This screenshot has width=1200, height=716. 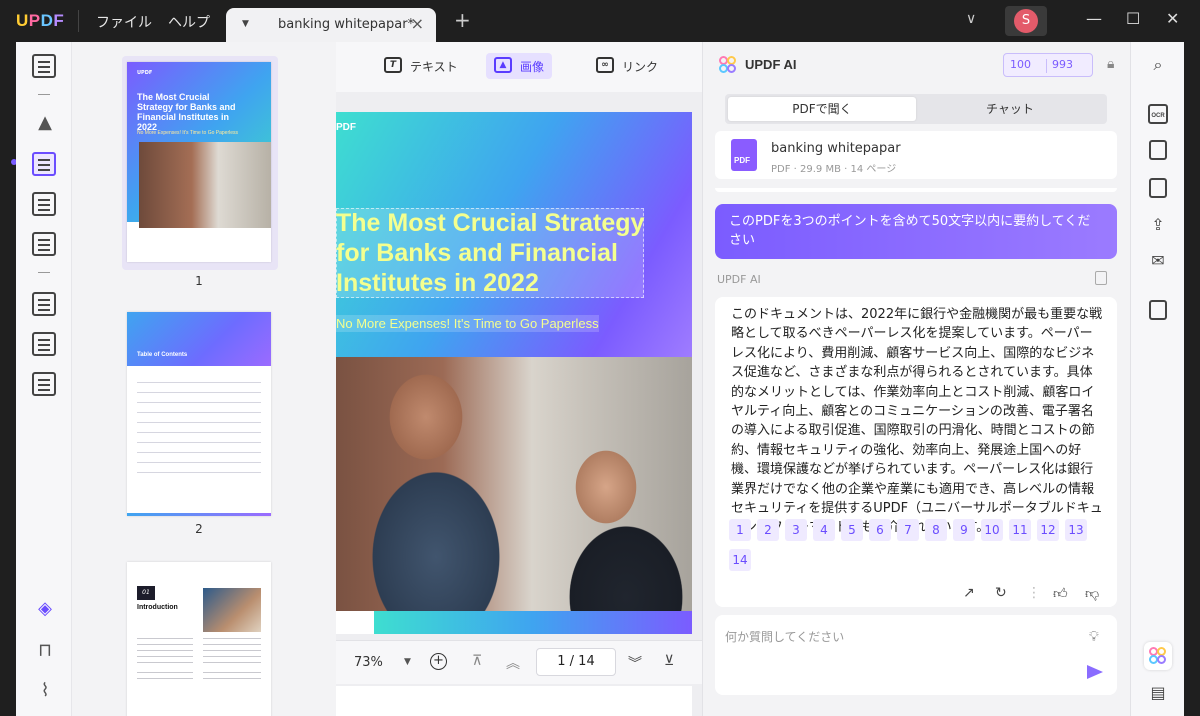 I want to click on attachment-icon: ⌇, so click(x=45, y=690).